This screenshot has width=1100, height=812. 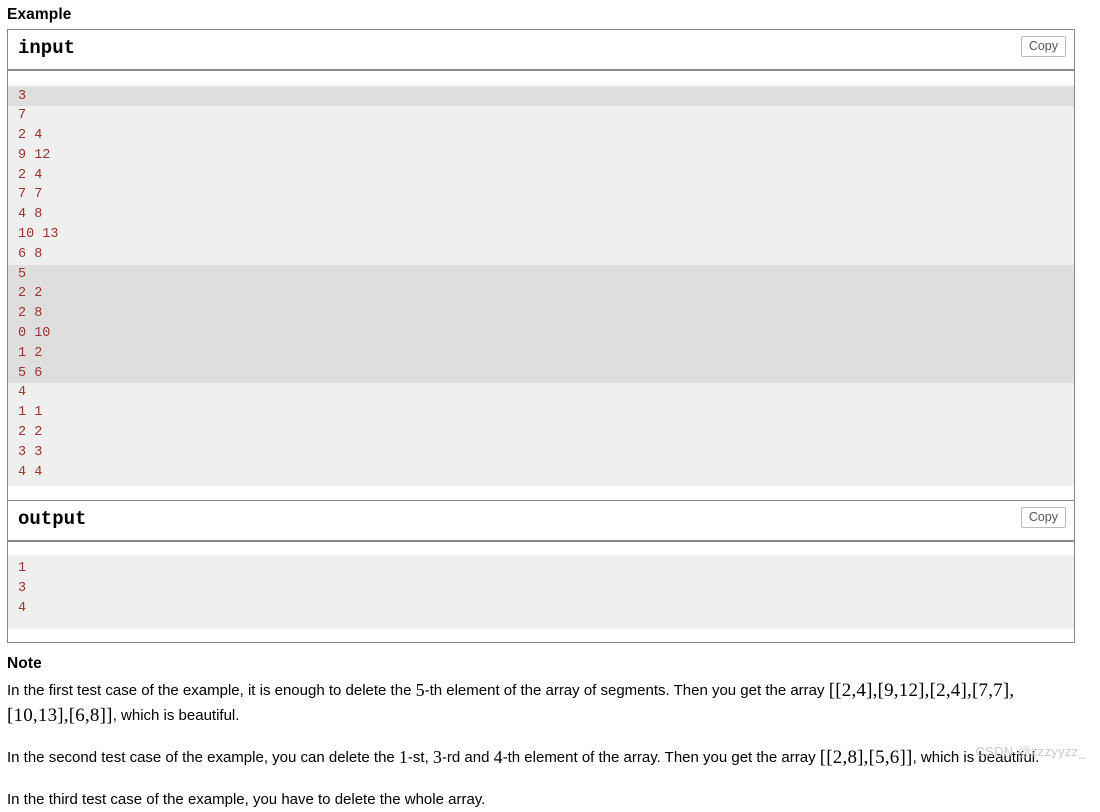 What do you see at coordinates (30, 314) in the screenshot?
I see `code-line: 2 8` at bounding box center [30, 314].